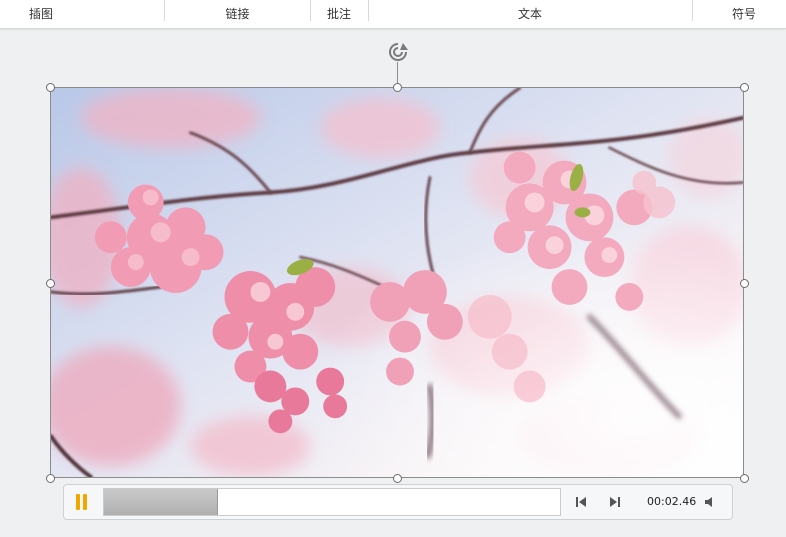  What do you see at coordinates (339, 14) in the screenshot?
I see `ribbon-group-comments: 批注` at bounding box center [339, 14].